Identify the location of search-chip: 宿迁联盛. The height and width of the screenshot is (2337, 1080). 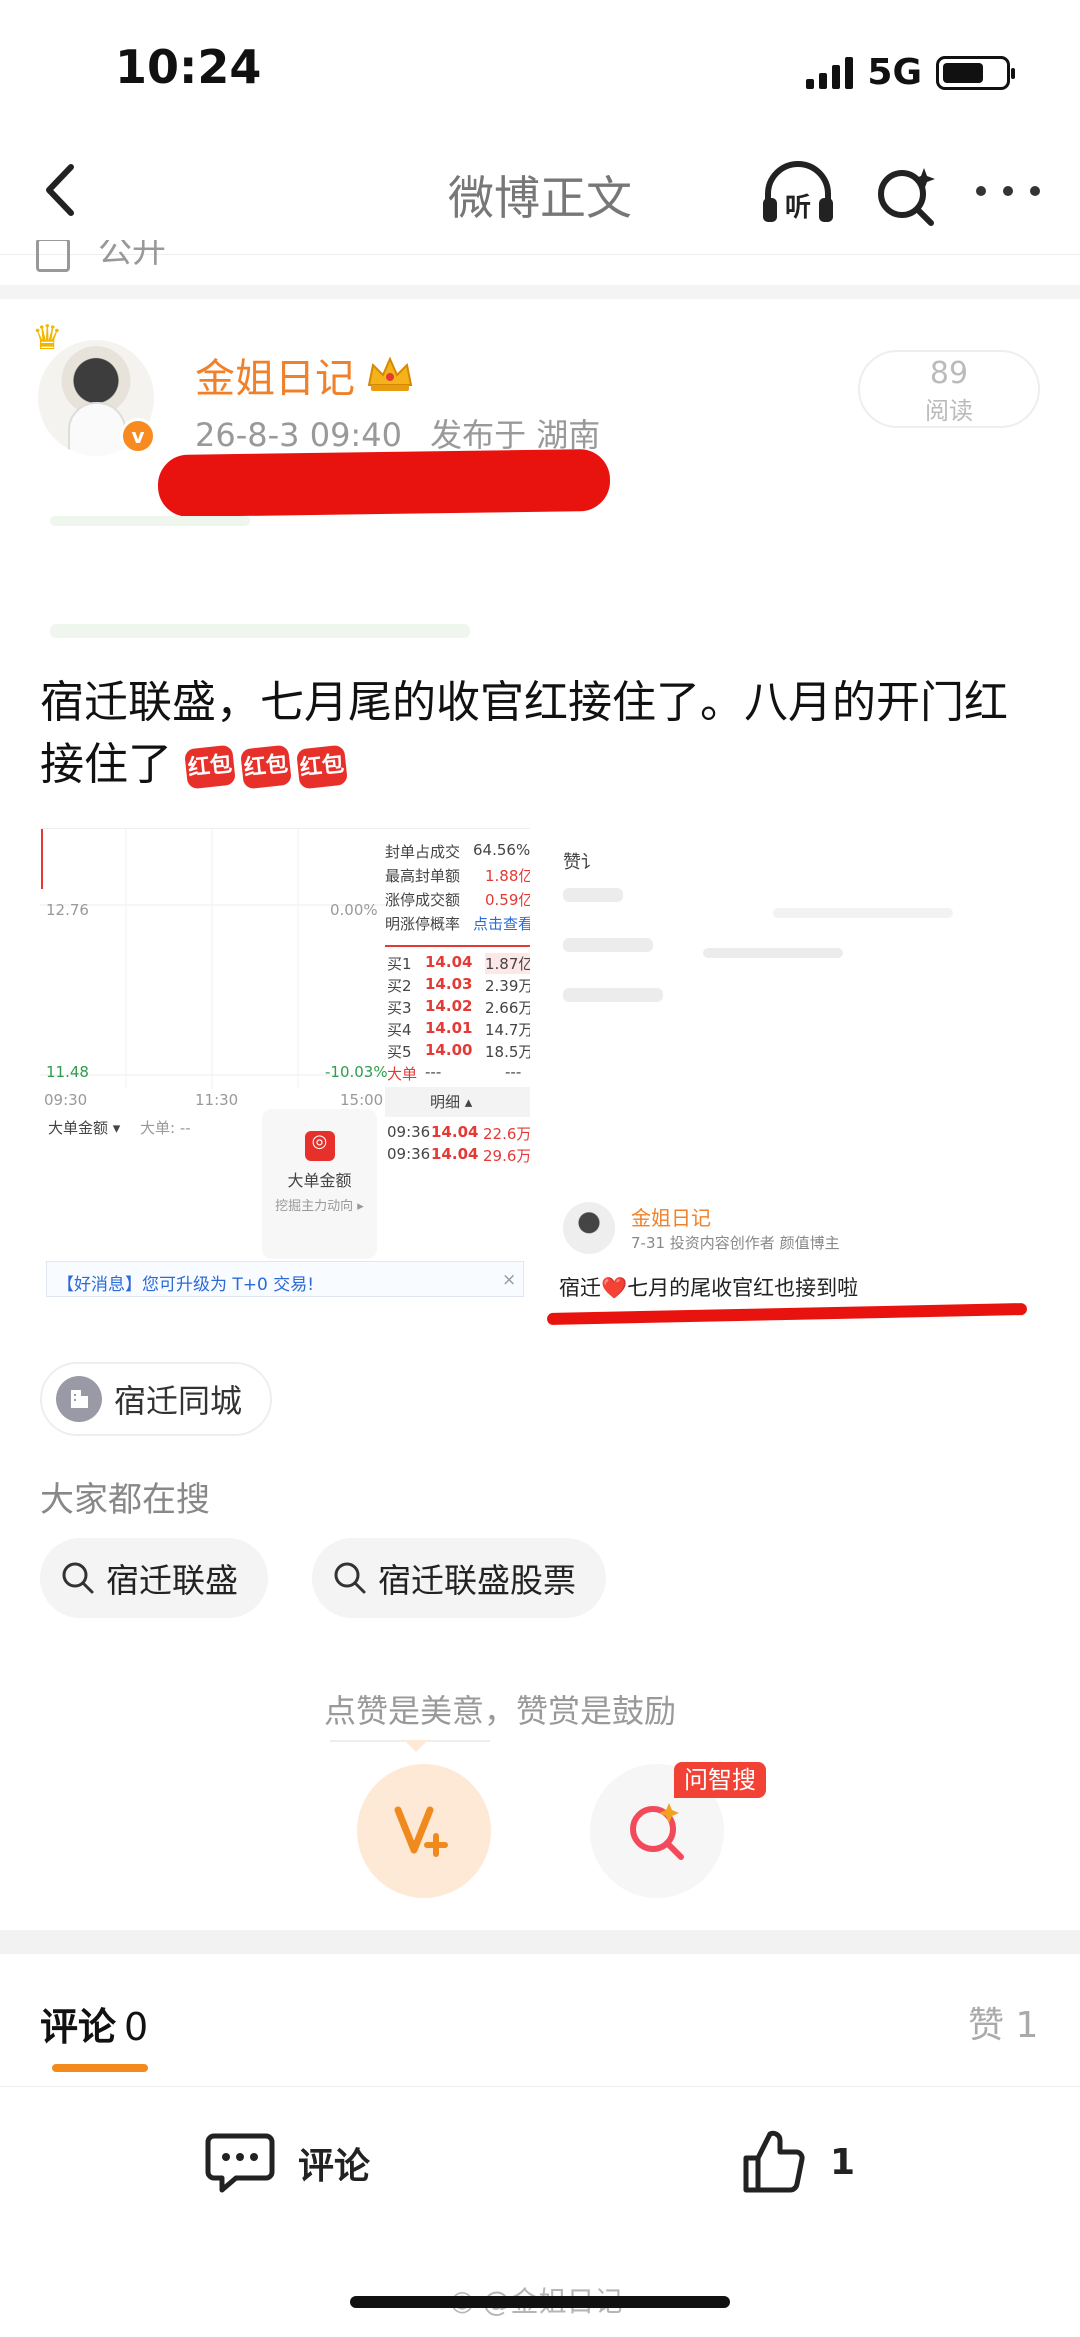
(154, 1578).